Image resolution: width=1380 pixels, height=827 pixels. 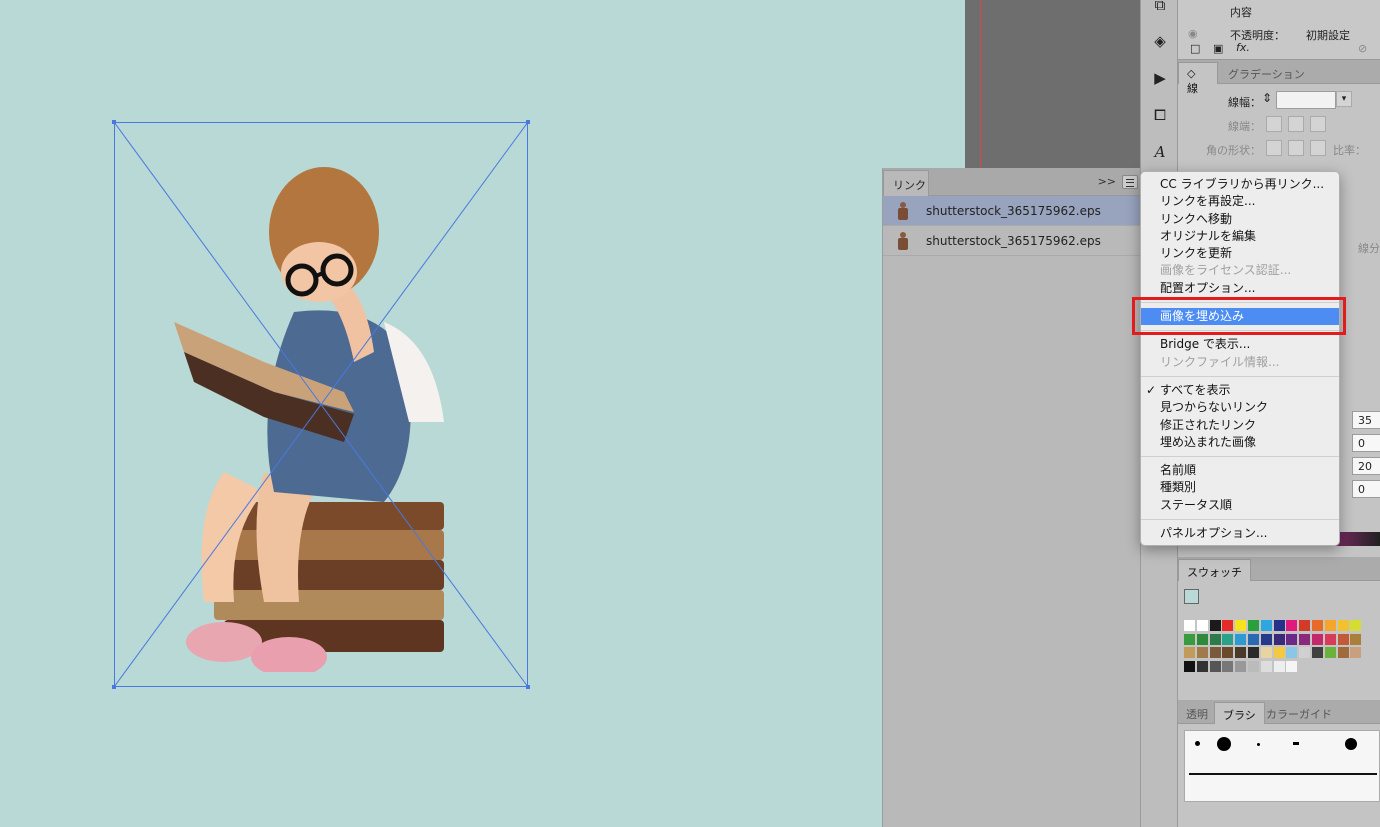 I want to click on tab-stroke: ◇ 線, so click(x=1198, y=78).